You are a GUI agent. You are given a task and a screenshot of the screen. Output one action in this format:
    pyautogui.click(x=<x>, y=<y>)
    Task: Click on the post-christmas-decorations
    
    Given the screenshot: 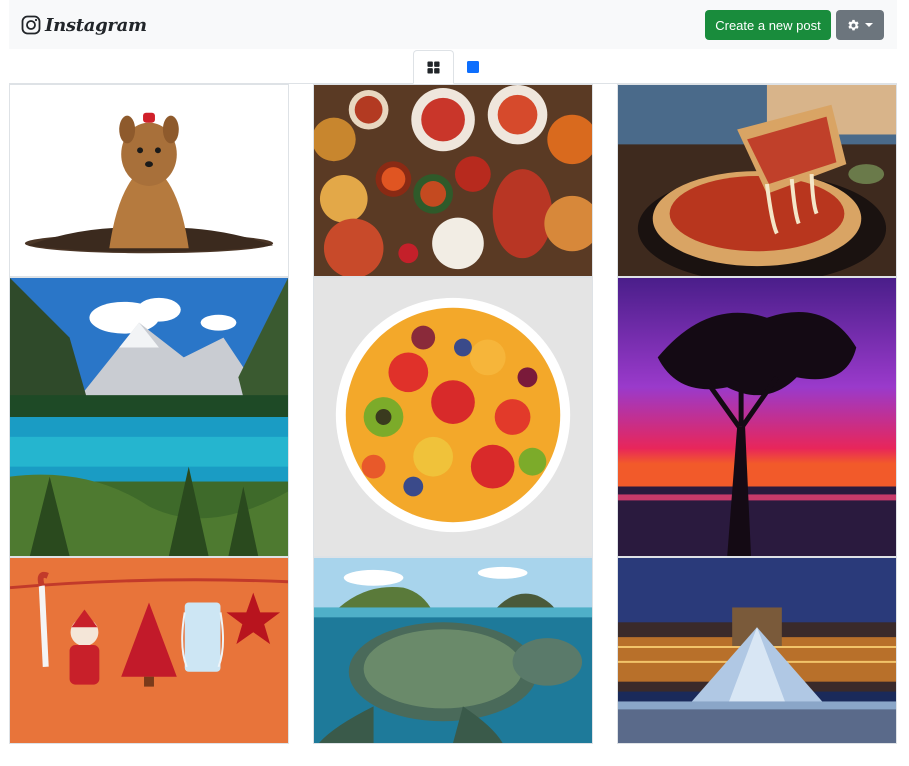 What is the action you would take?
    pyautogui.click(x=149, y=650)
    